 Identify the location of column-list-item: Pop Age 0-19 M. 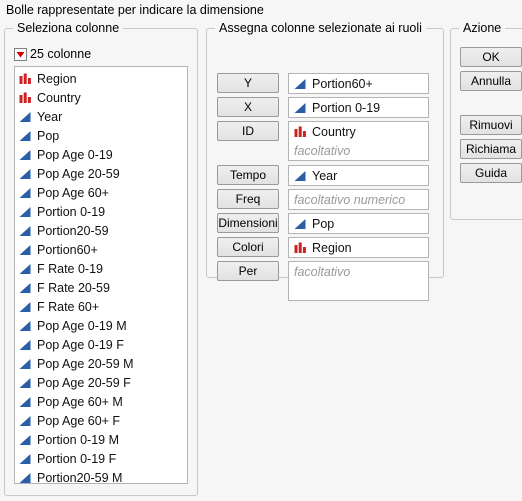
(101, 325).